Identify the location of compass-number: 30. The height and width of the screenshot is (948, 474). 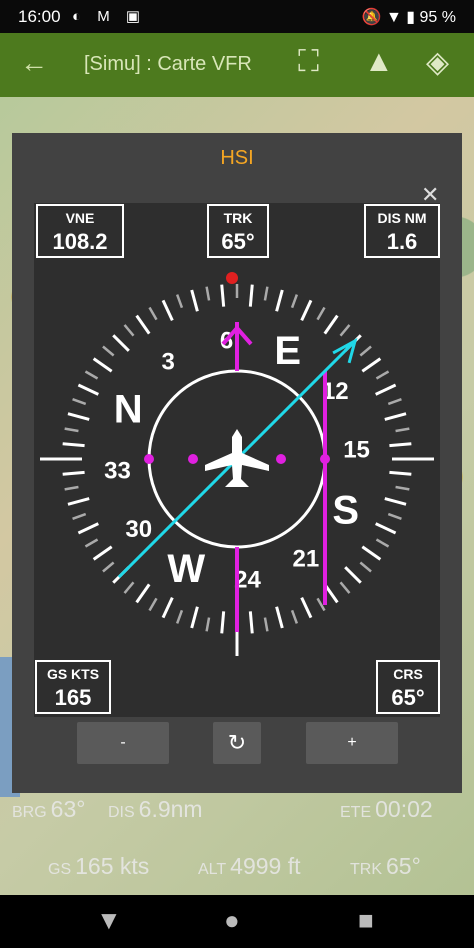
(138, 529).